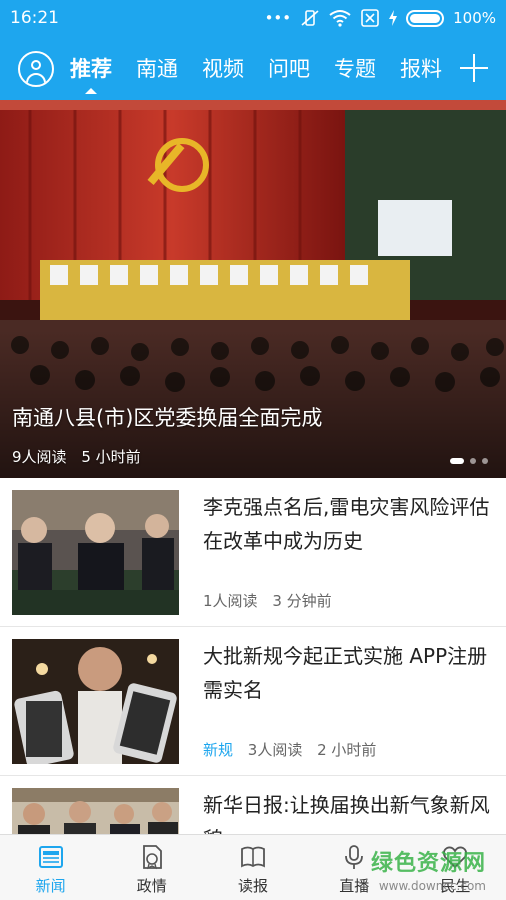 The width and height of the screenshot is (506, 900). What do you see at coordinates (310, 18) in the screenshot?
I see `vibrate-off-icon` at bounding box center [310, 18].